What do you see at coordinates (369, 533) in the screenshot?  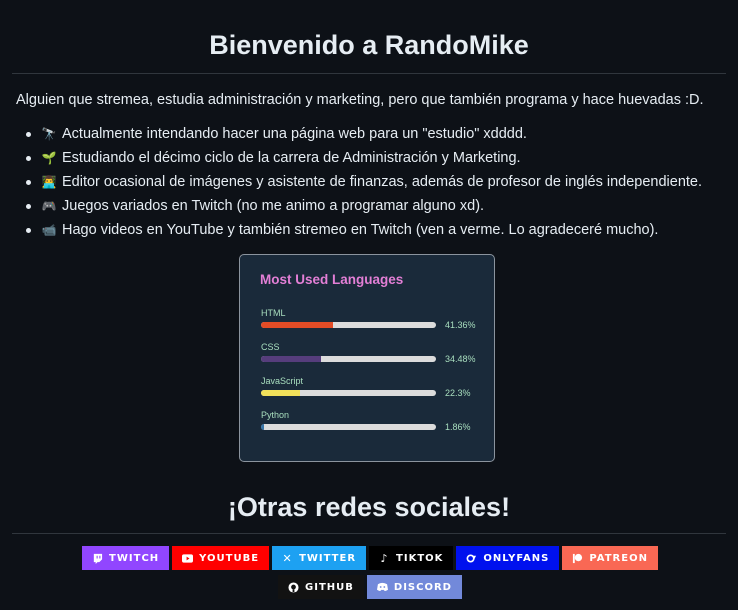 I see `socials-divider` at bounding box center [369, 533].